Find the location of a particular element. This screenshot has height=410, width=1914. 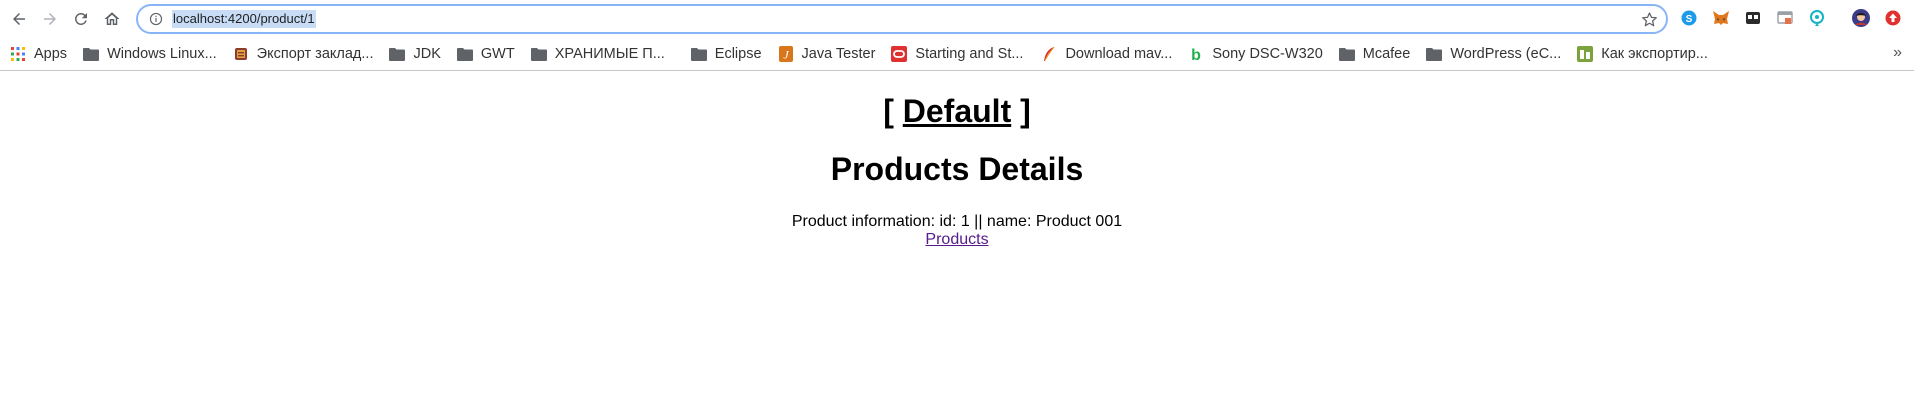

svg-text: S is located at coordinates (1689, 19).